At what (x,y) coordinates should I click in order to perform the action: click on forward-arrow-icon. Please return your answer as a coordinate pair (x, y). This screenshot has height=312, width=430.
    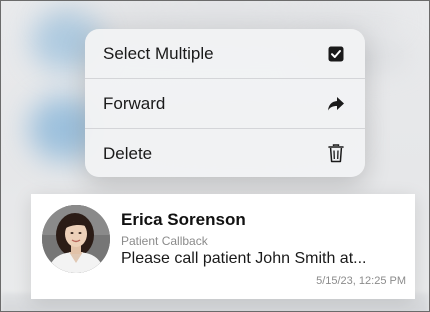
    Looking at the image, I should click on (336, 104).